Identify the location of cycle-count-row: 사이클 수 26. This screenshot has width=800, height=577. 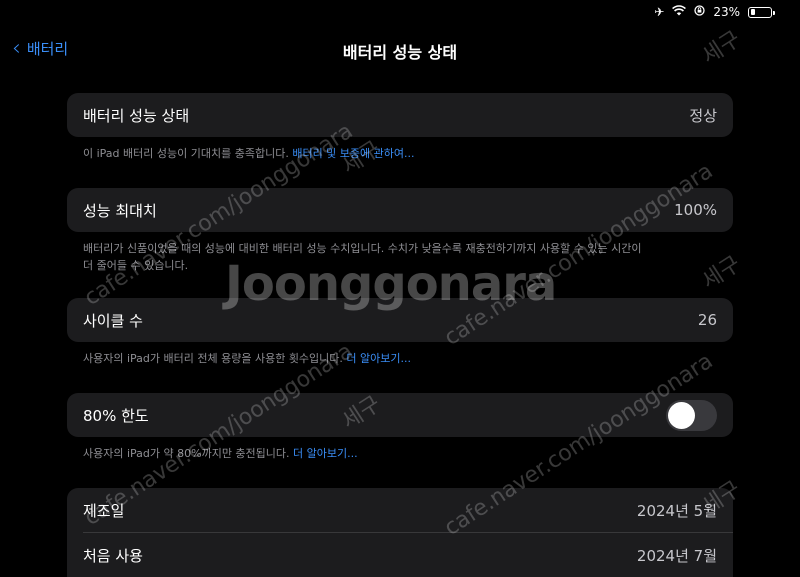
(400, 320).